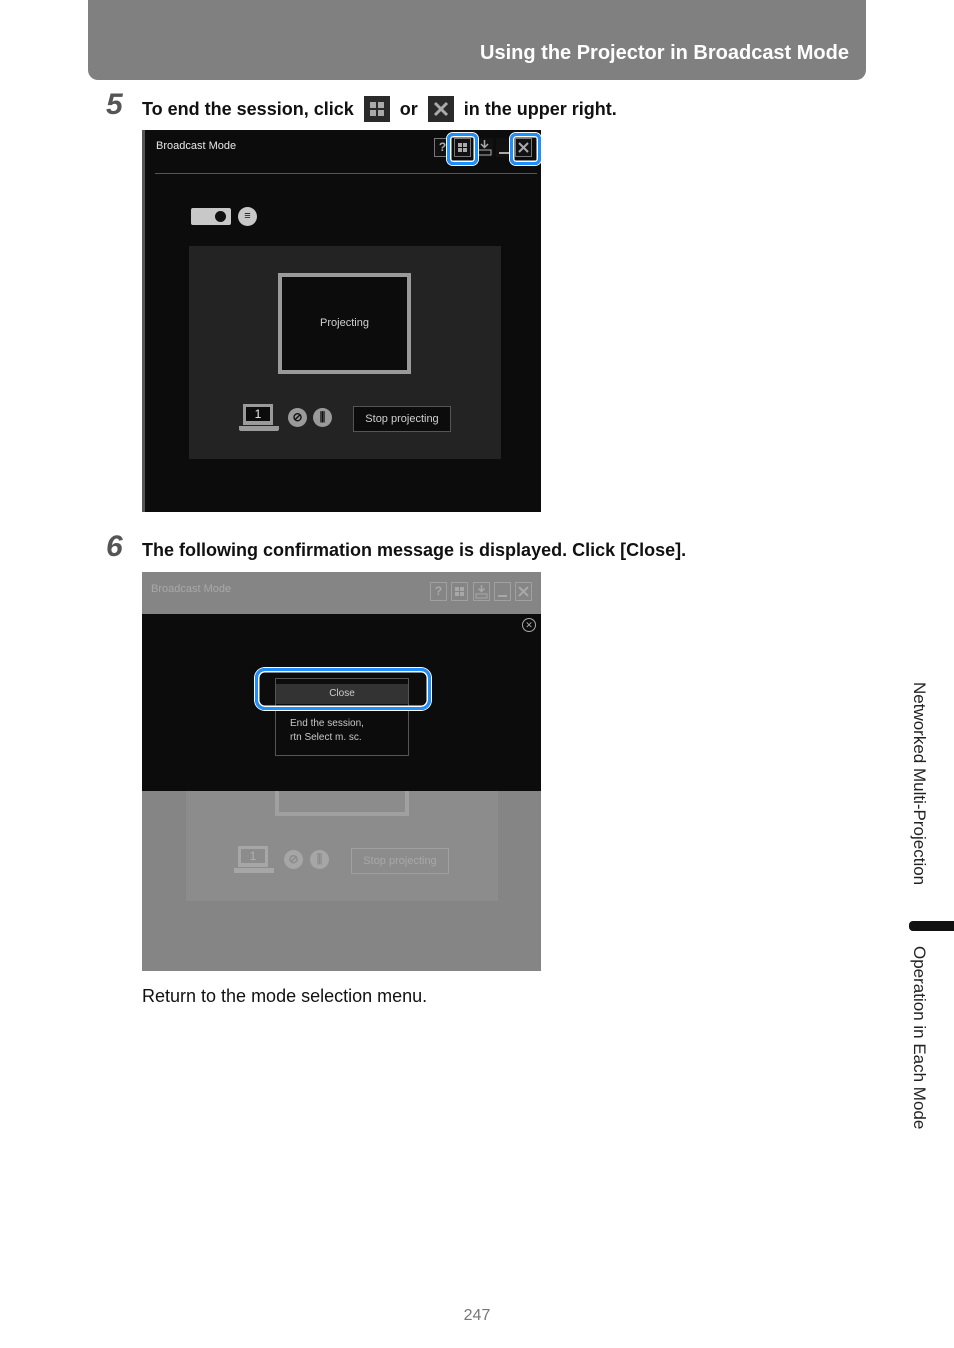  Describe the element at coordinates (477, 1315) in the screenshot. I see `page-number: 247` at that location.